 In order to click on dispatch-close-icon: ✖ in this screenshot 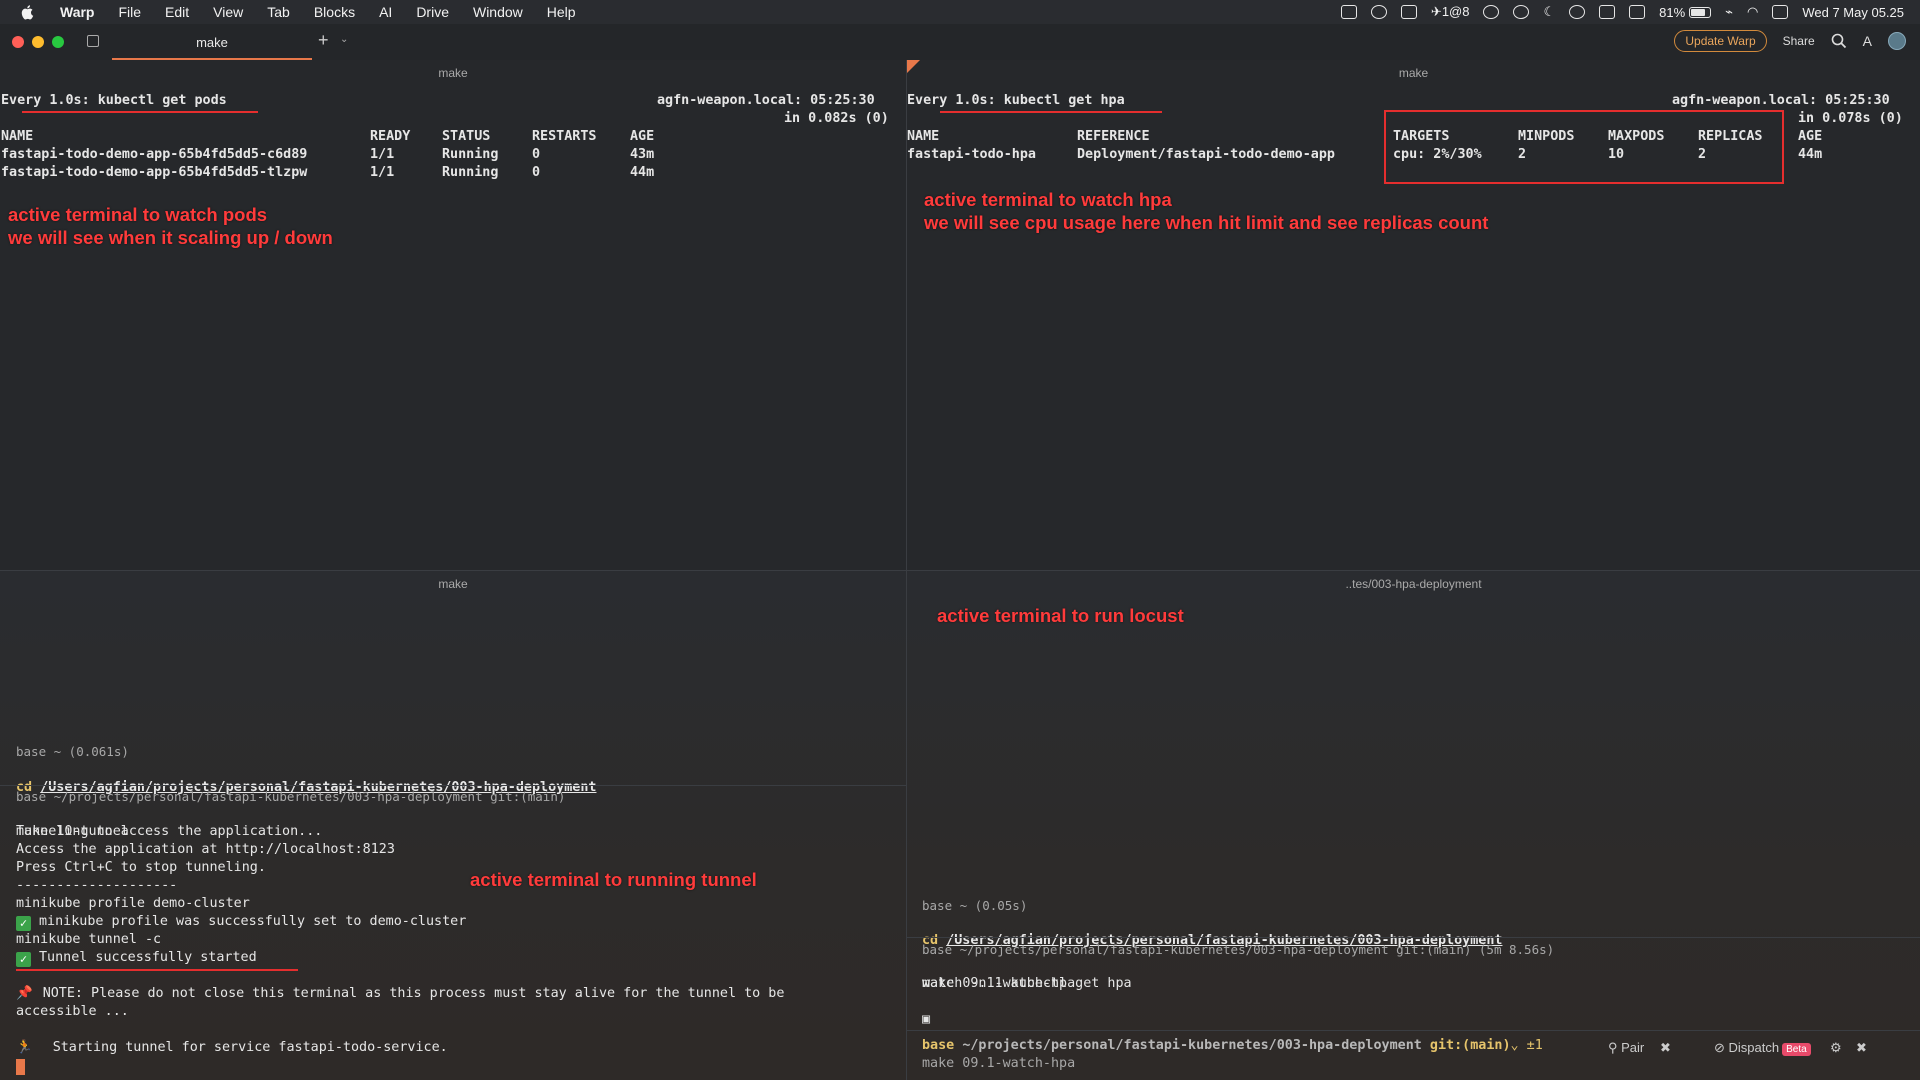, I will do `click(1861, 1048)`.